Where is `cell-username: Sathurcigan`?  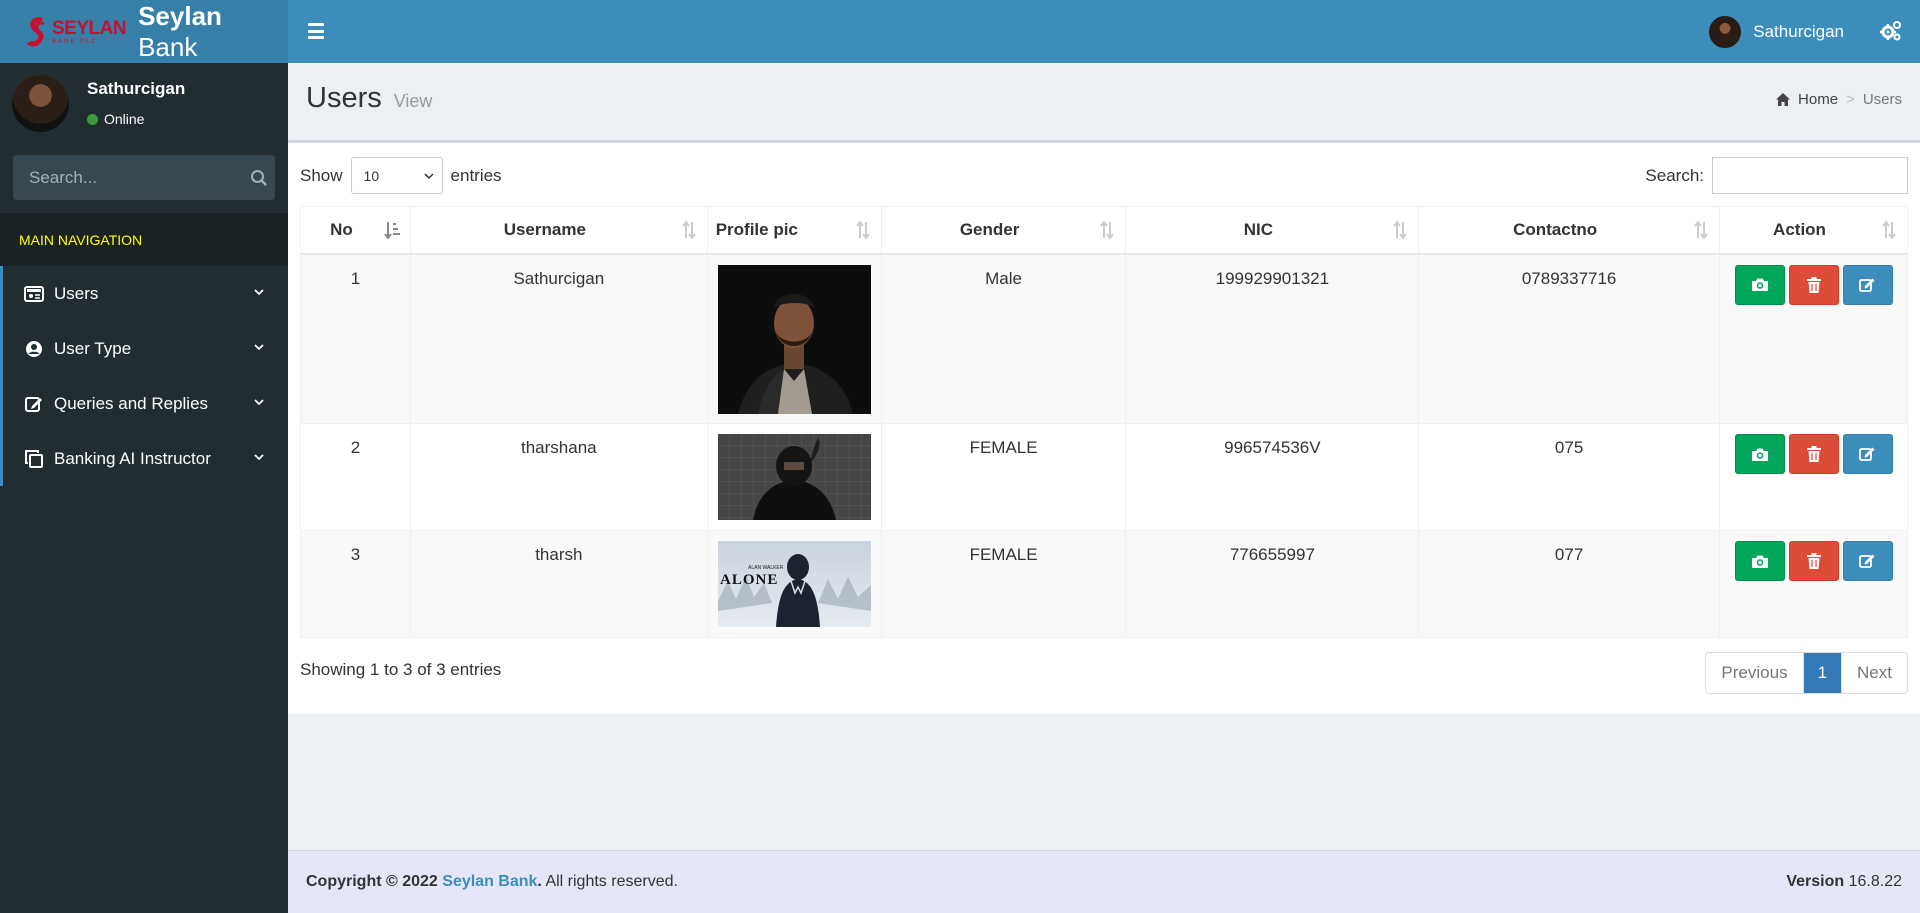
cell-username: Sathurcigan is located at coordinates (558, 338).